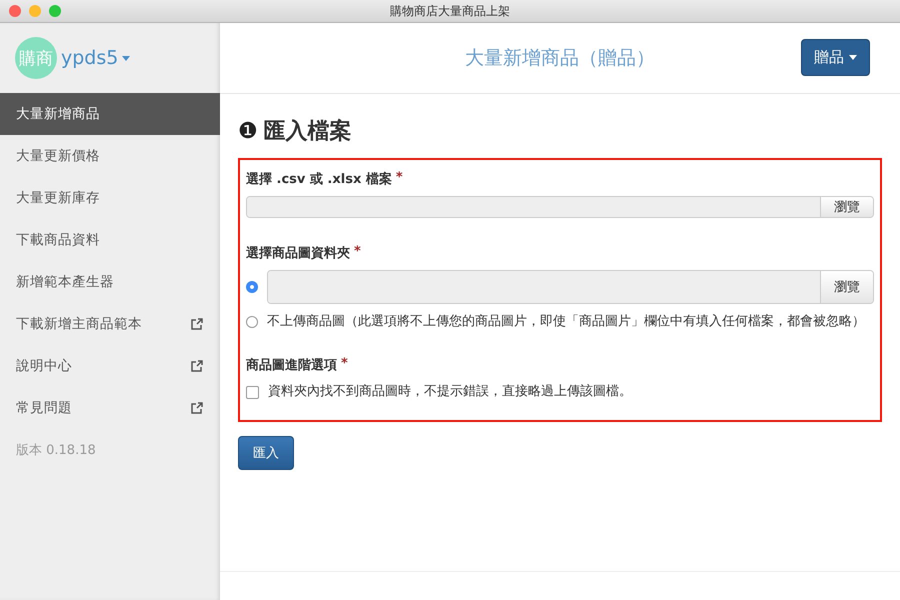 This screenshot has width=900, height=600. I want to click on option-label: 不上傳商品圖（此選項將不上傳您的商品圖片，即使「商品圖片」欄位中有填入任何檔案，都會被忽略）, so click(566, 322).